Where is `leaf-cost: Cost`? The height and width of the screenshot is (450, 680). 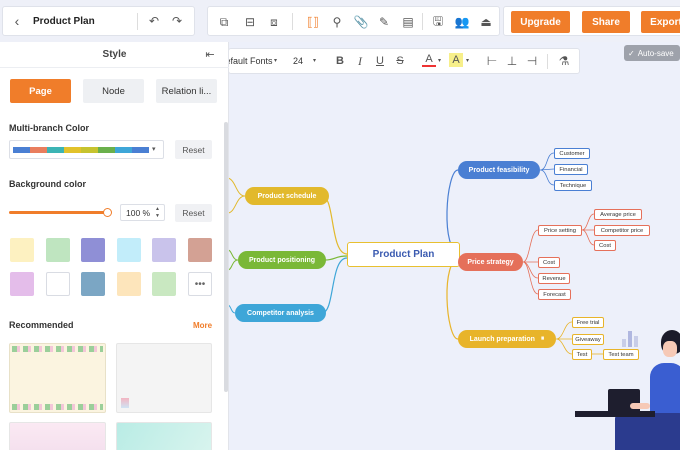
leaf-cost: Cost is located at coordinates (549, 262).